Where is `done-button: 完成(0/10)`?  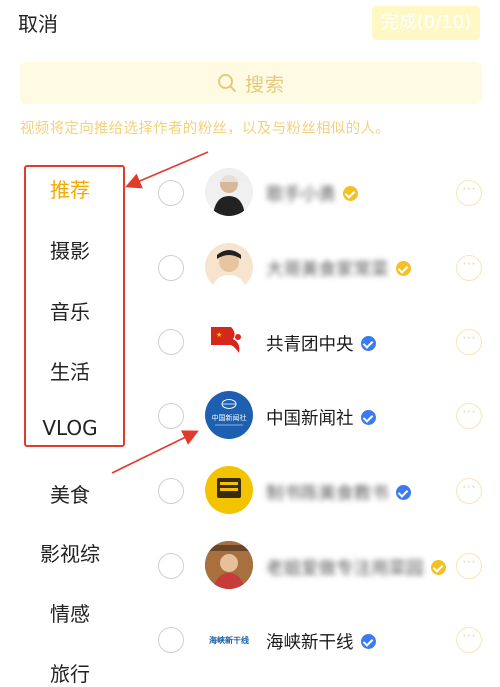 done-button: 完成(0/10) is located at coordinates (426, 23).